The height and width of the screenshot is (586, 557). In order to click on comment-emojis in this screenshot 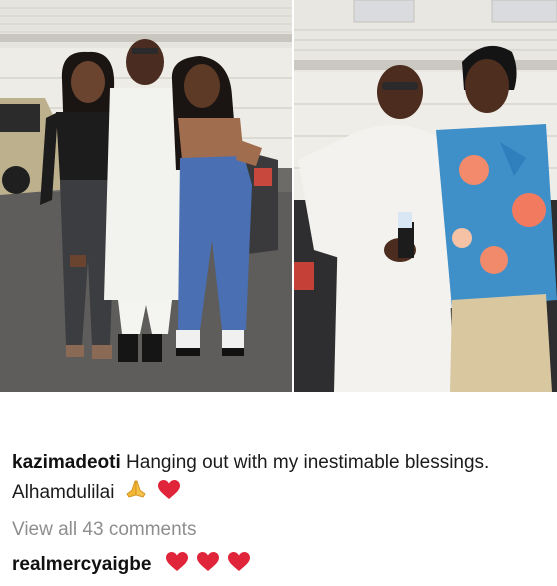, I will do `click(207, 563)`.